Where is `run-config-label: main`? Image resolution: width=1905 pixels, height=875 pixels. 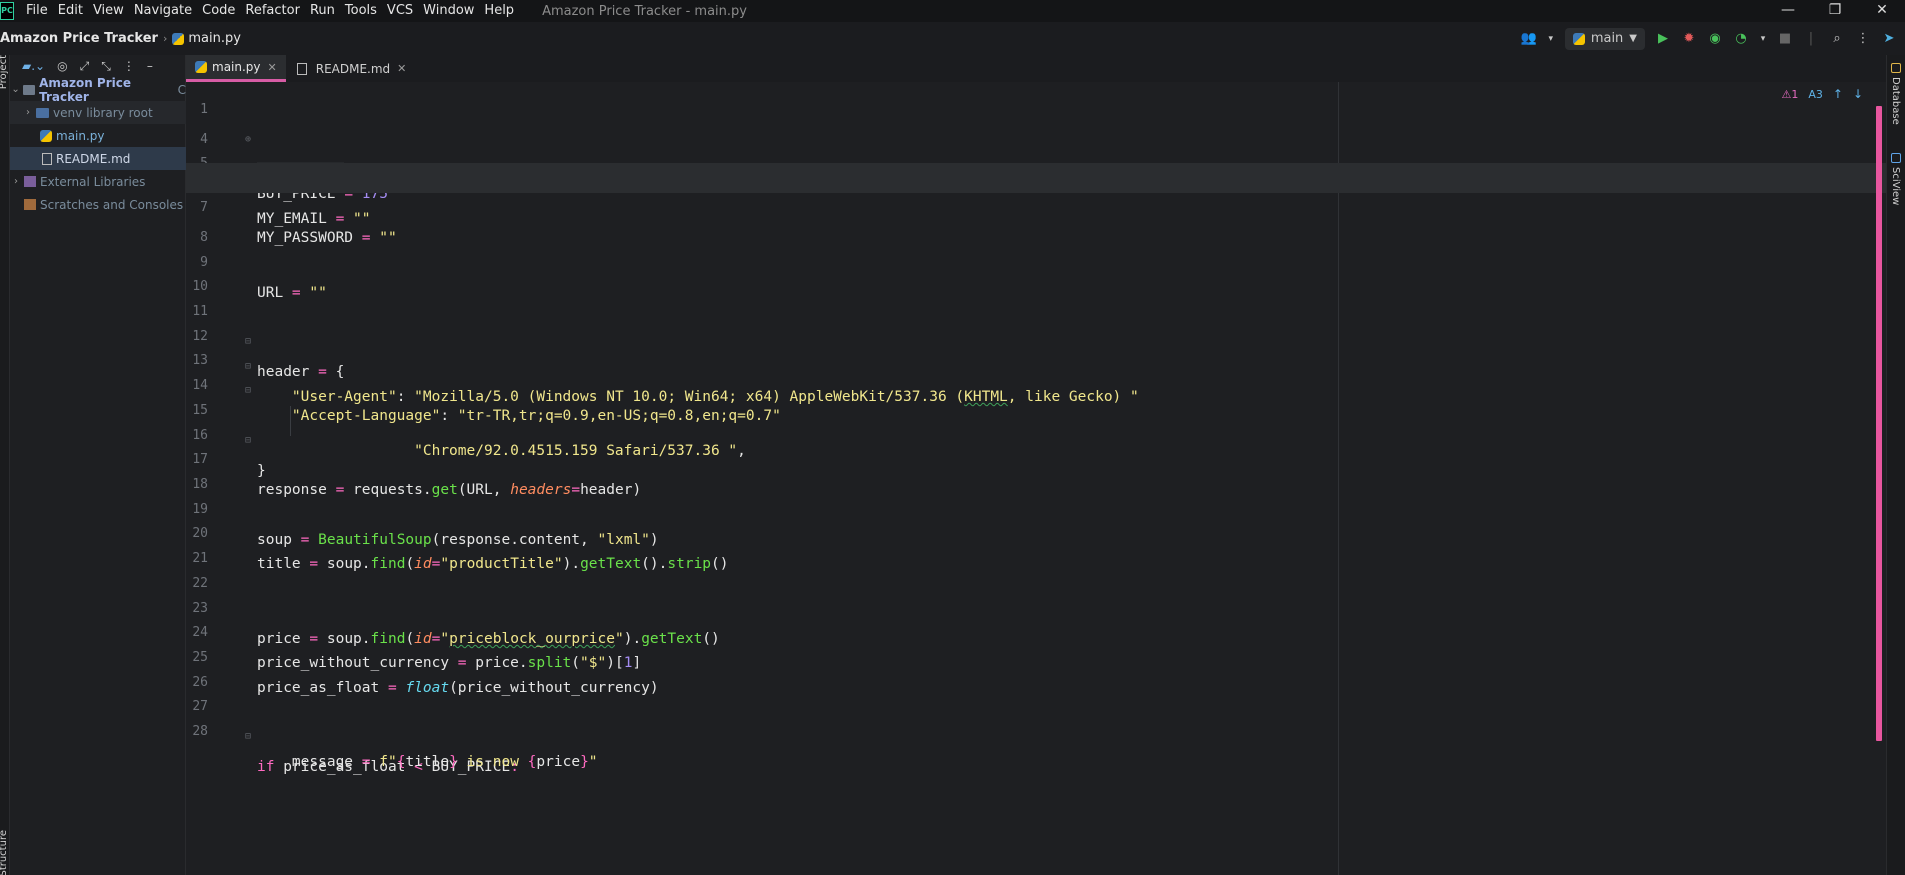
run-config-label: main is located at coordinates (1607, 38).